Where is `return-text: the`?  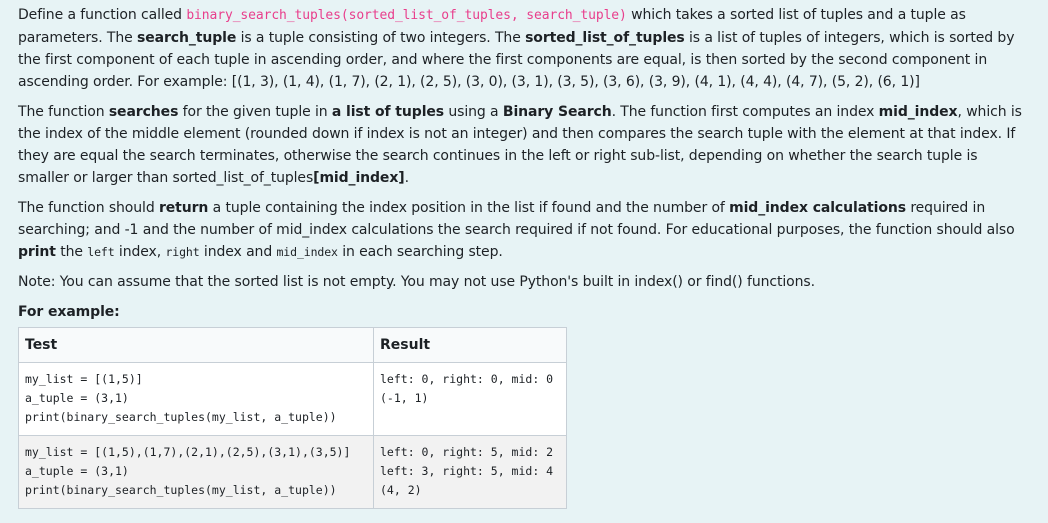 return-text: the is located at coordinates (71, 252).